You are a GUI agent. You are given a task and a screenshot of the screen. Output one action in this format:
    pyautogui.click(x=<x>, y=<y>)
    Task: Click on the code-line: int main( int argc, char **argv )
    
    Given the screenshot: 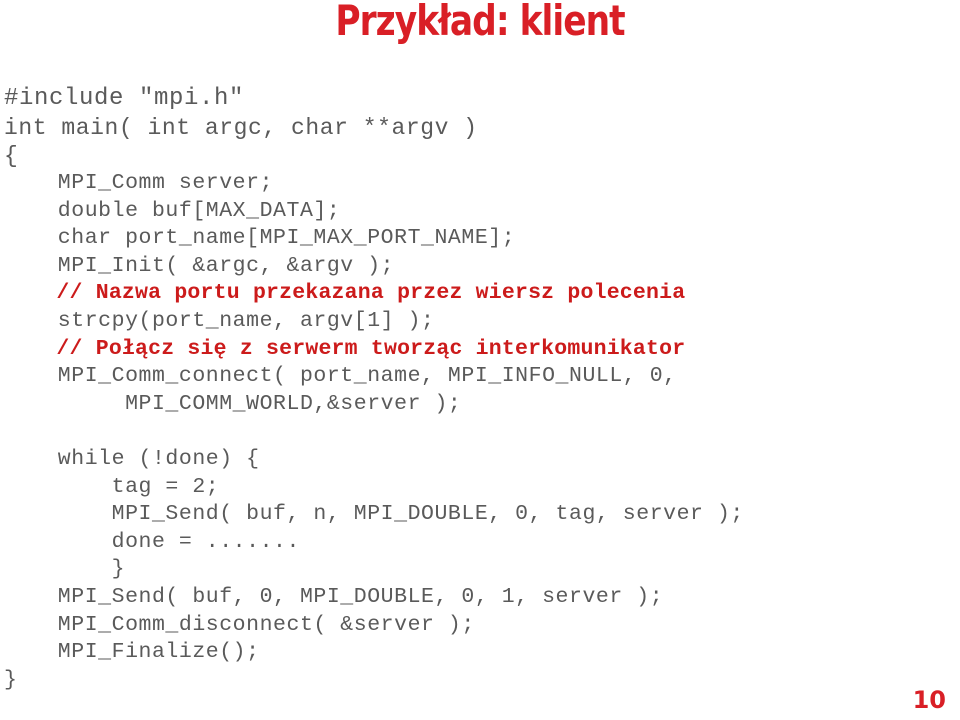 What is the action you would take?
    pyautogui.click(x=241, y=128)
    